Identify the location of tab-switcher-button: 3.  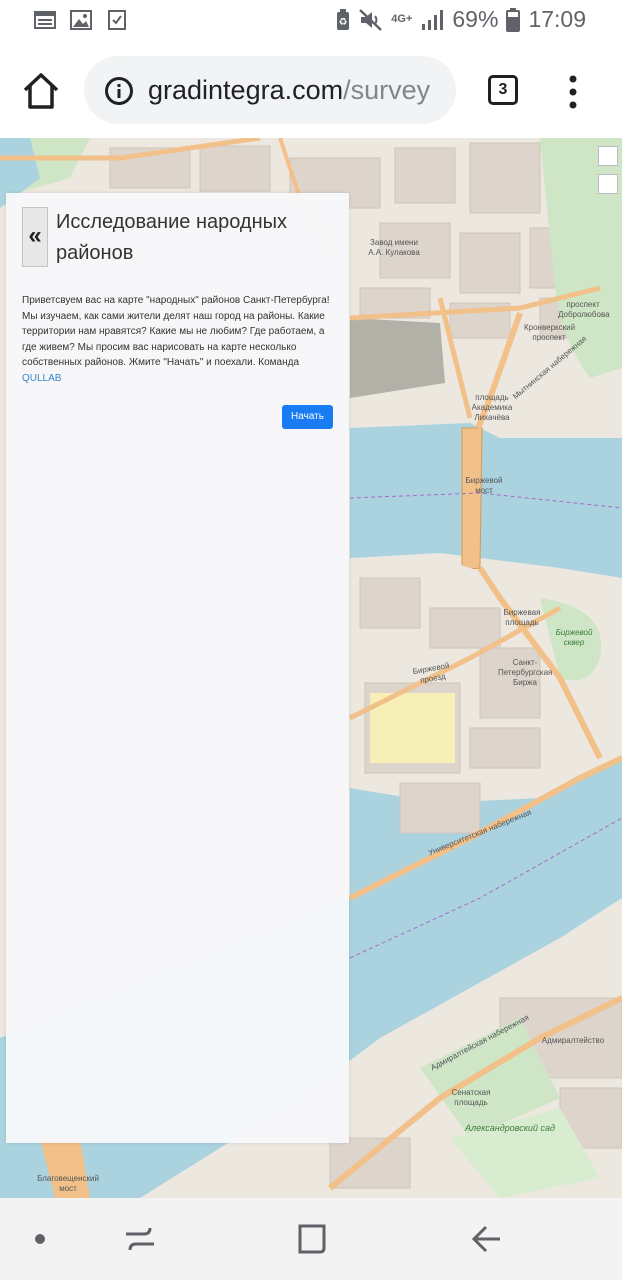
(503, 90).